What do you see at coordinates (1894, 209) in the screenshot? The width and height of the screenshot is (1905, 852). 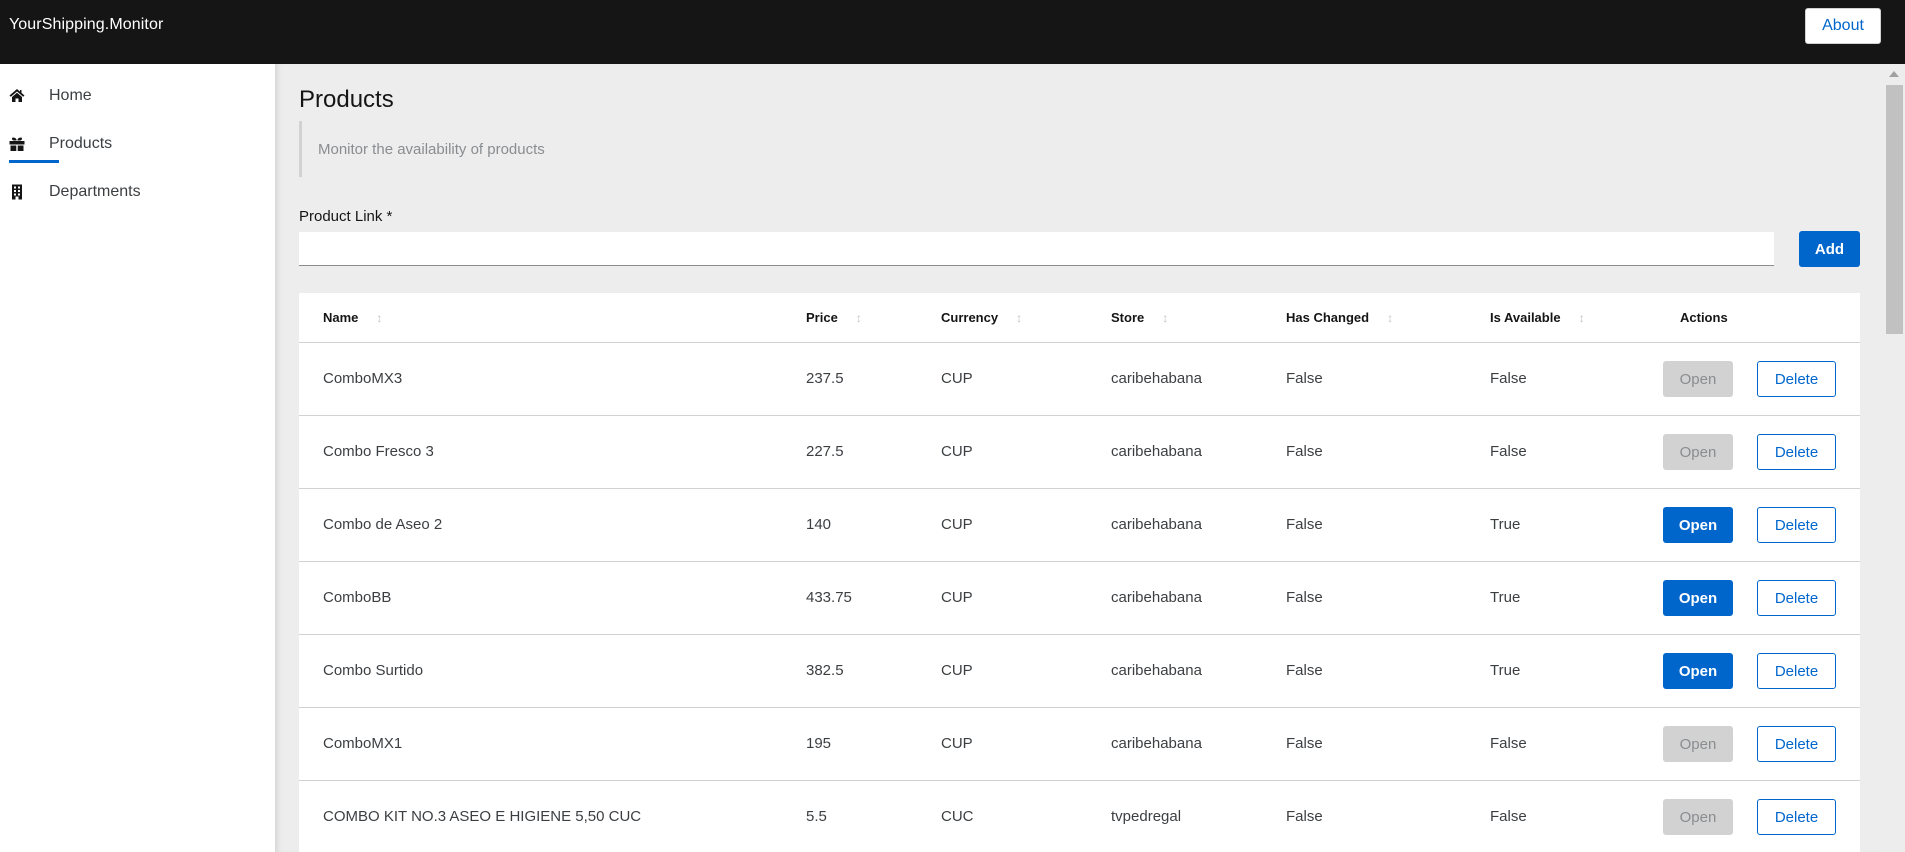 I see `scroll-thumb` at bounding box center [1894, 209].